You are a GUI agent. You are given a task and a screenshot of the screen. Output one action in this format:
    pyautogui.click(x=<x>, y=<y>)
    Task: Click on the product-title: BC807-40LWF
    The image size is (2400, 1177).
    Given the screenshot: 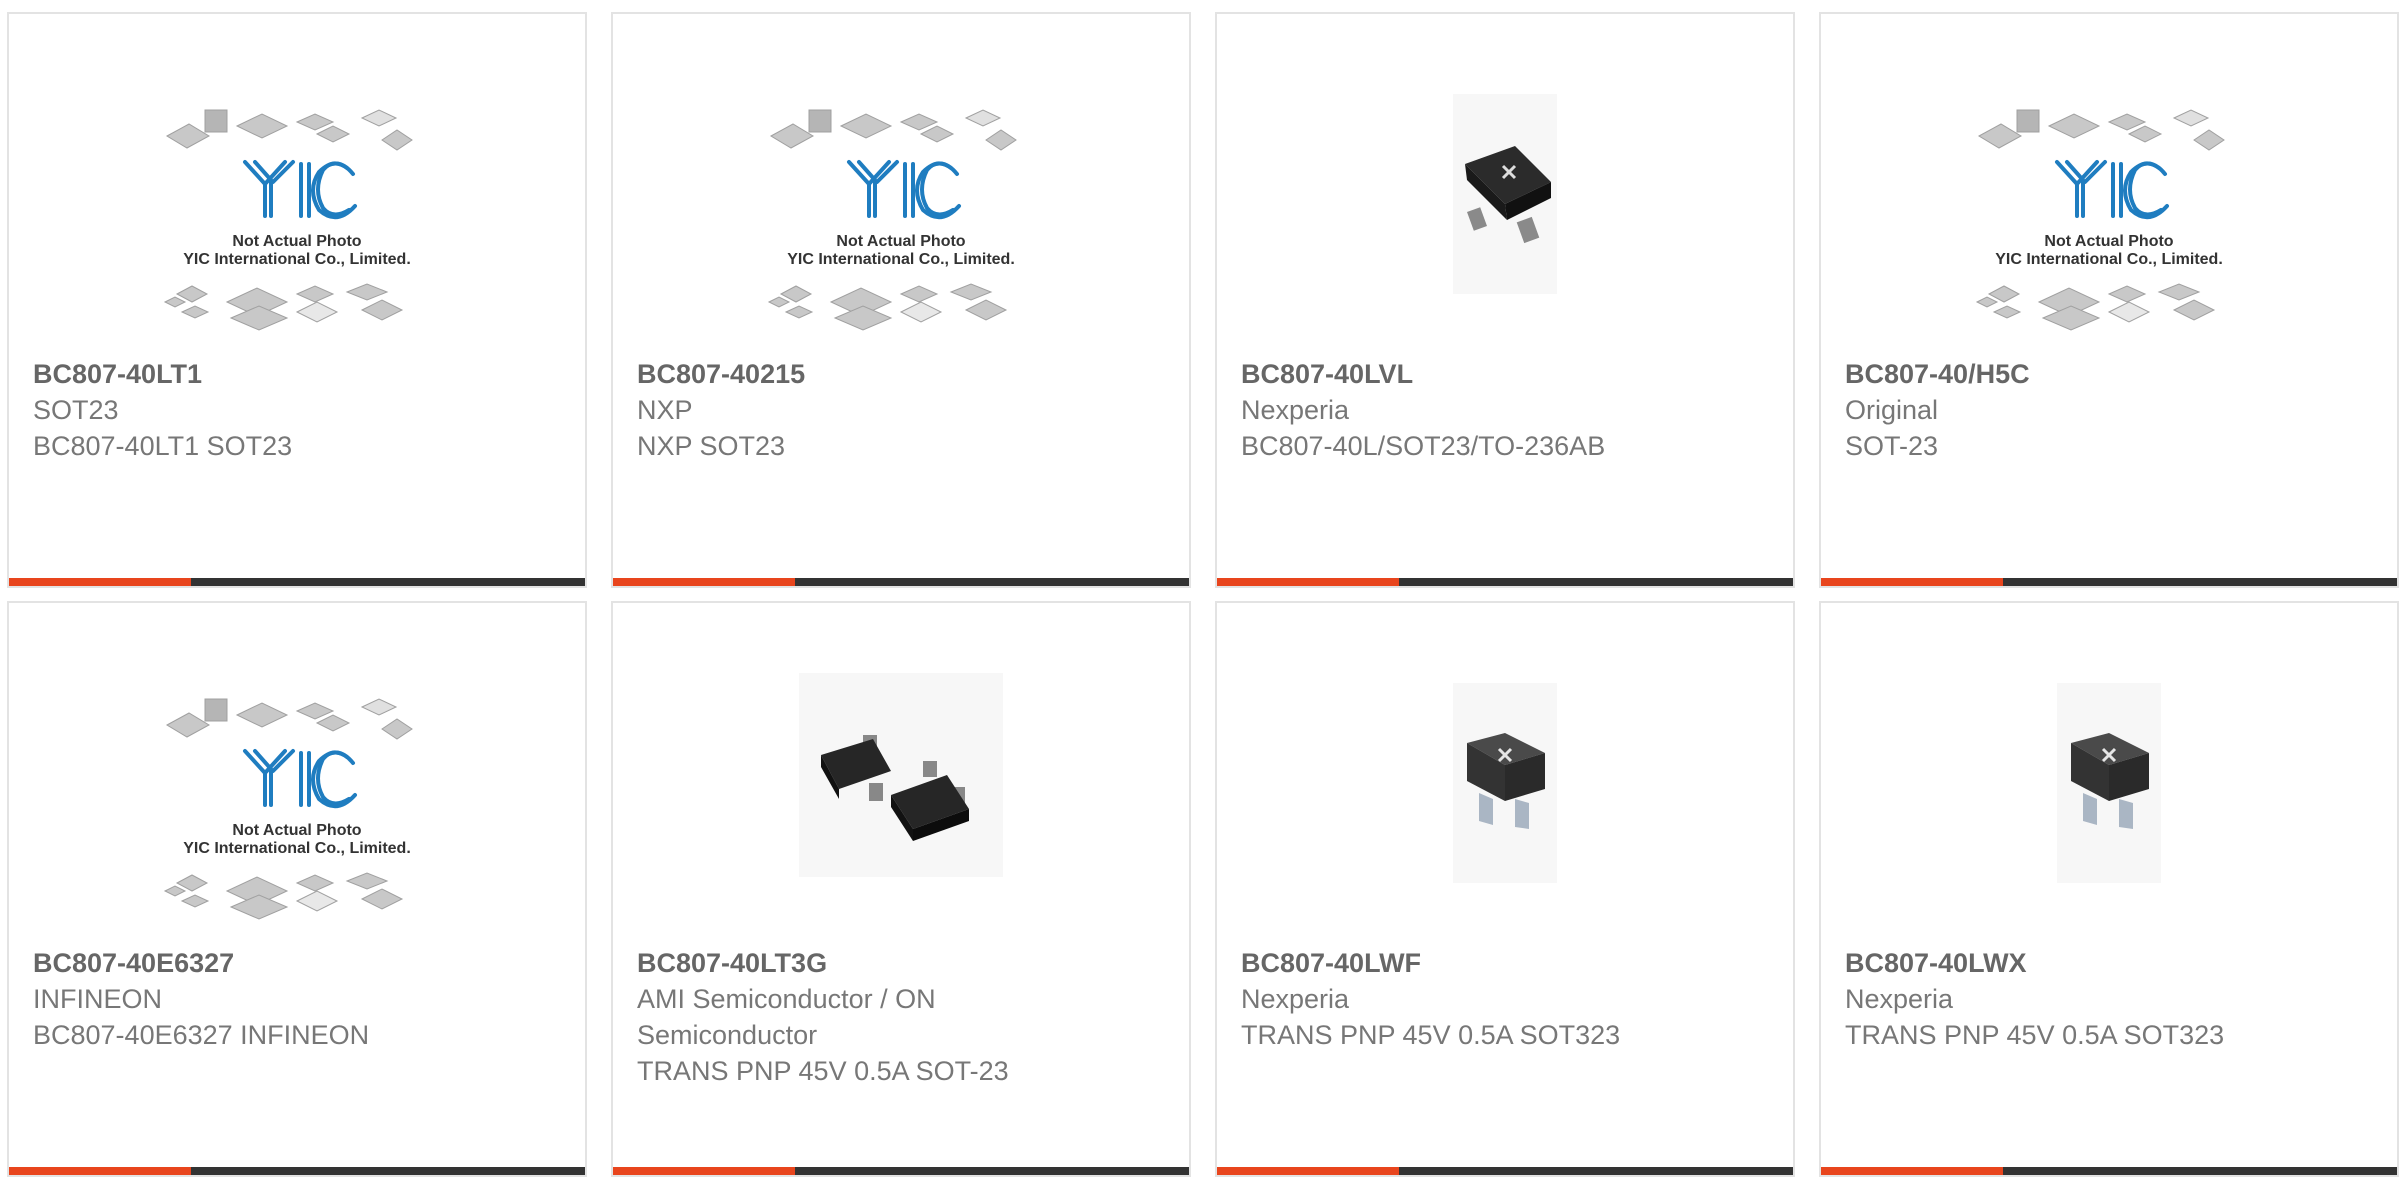 What is the action you would take?
    pyautogui.click(x=1331, y=963)
    